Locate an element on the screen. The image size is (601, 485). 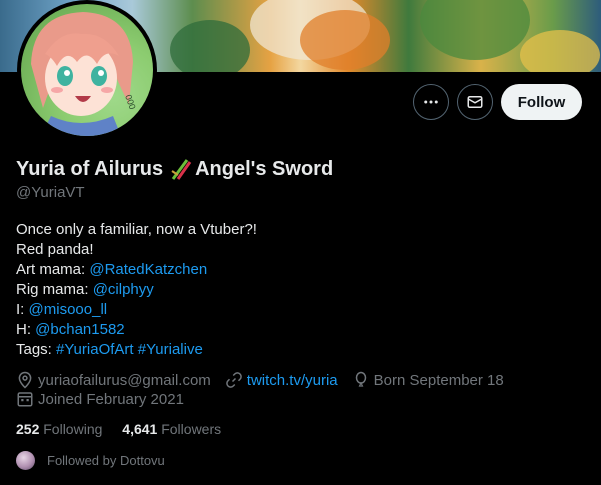
location-text: yuriaofailurus@gmail.com is located at coordinates (124, 380).